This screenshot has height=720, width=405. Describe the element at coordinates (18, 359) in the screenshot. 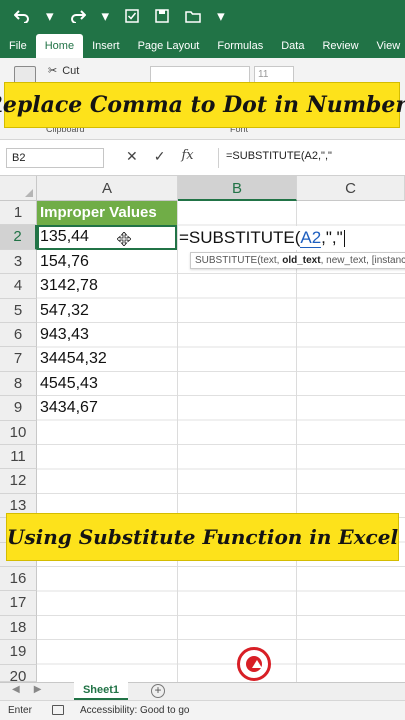

I see `row-header-7: 7` at that location.